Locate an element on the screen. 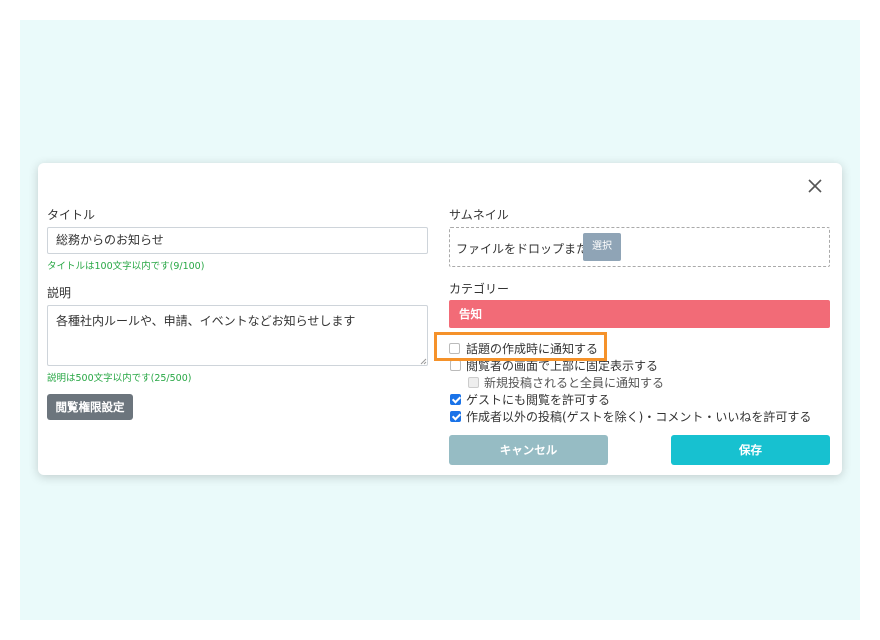 The image size is (880, 640). select-file-button: 選択 is located at coordinates (602, 247).